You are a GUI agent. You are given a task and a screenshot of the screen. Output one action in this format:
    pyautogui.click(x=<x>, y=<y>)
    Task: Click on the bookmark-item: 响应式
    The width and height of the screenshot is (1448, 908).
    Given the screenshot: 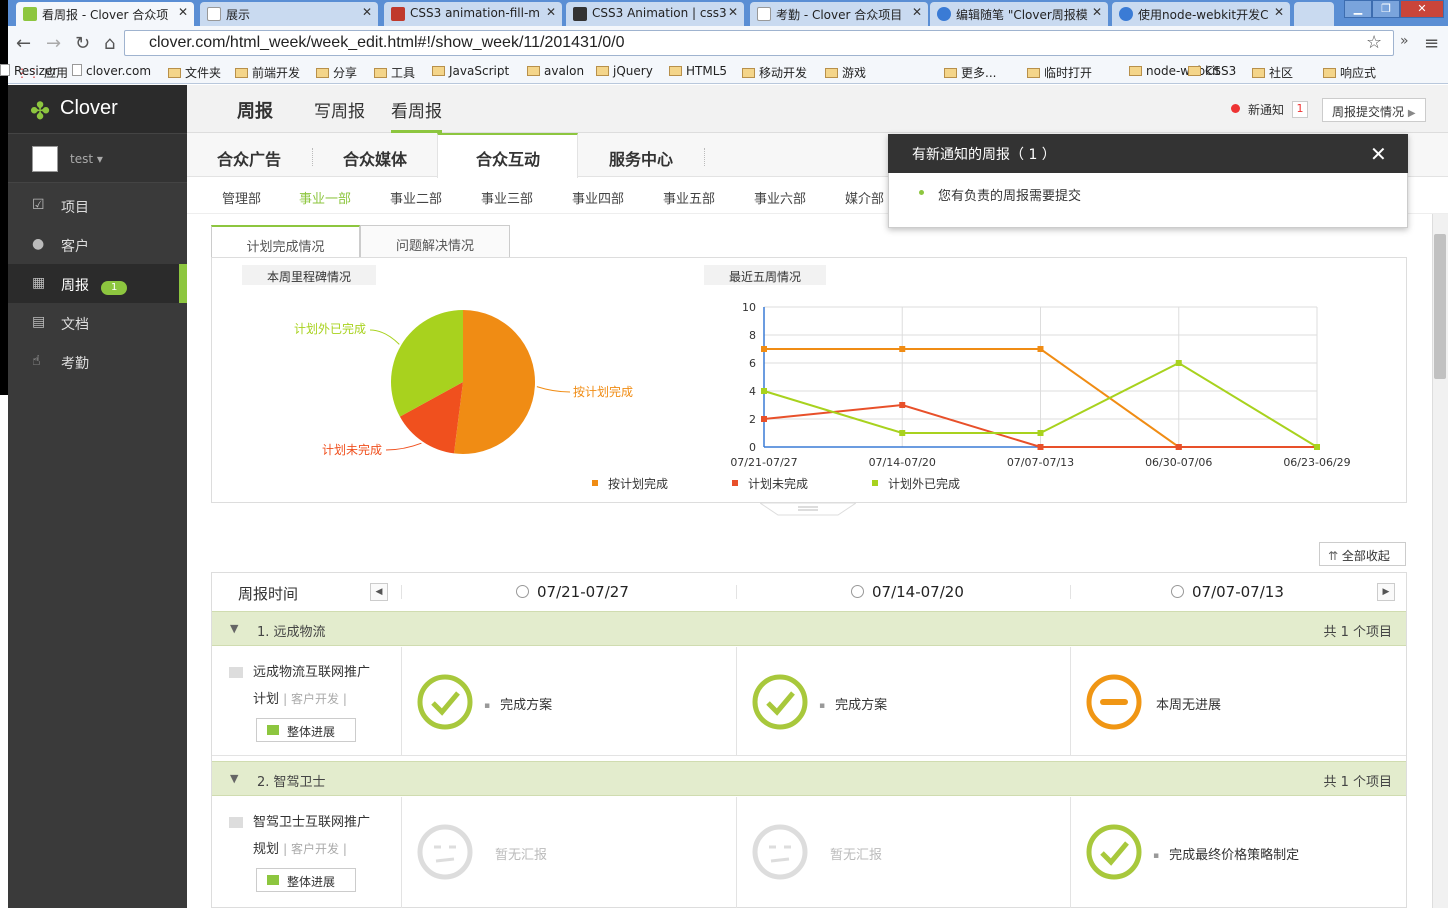 What is the action you would take?
    pyautogui.click(x=1349, y=72)
    